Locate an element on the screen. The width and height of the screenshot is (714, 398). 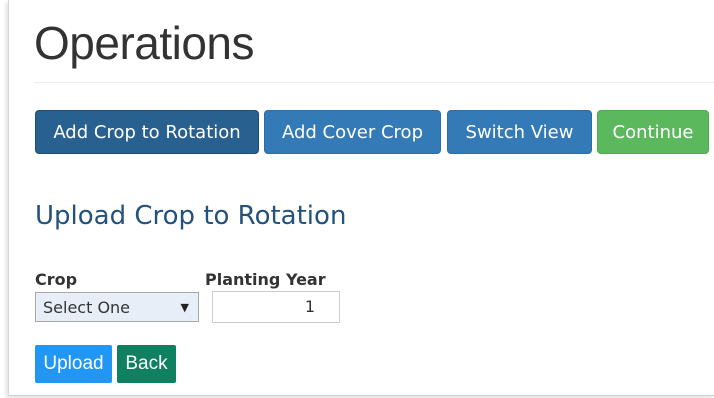
planting-year-input: 1 is located at coordinates (276, 307).